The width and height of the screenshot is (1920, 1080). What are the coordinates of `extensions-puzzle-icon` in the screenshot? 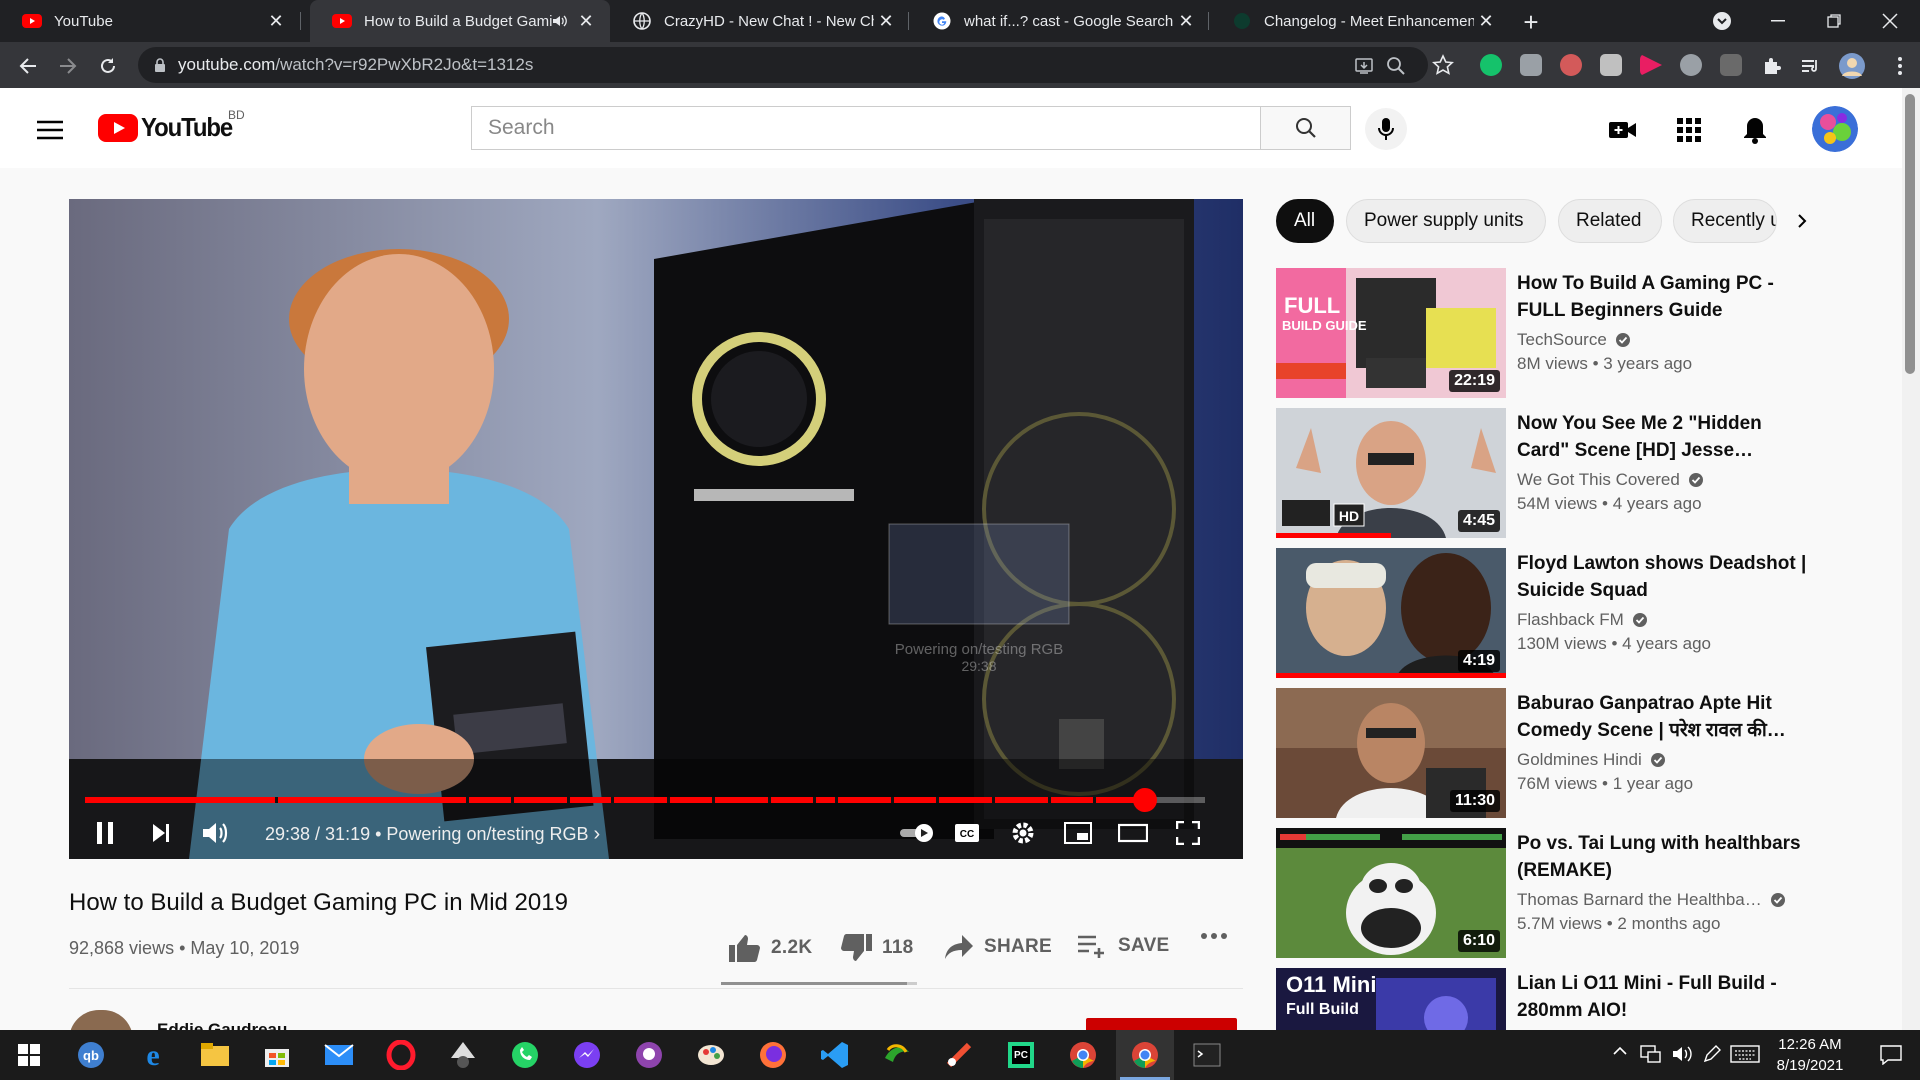 It's located at (1772, 66).